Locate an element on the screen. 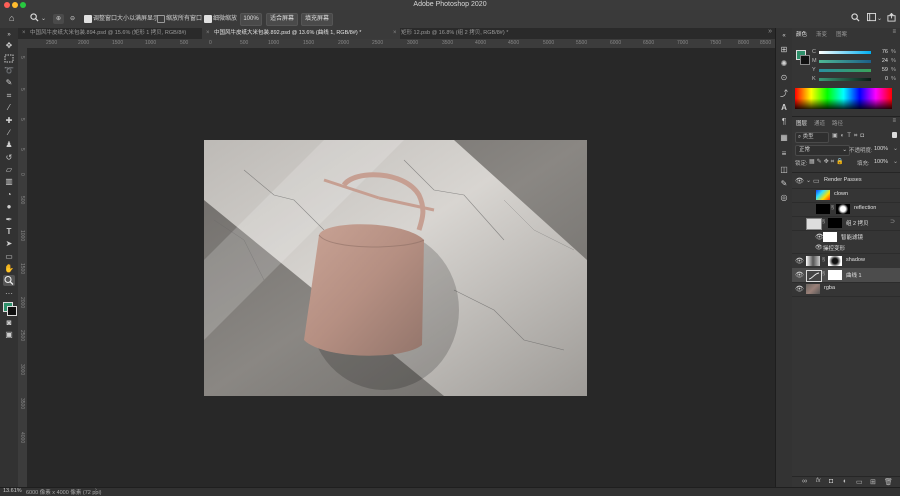 The image size is (900, 496). layer-group-render-passes: 👁 ⌄ ▭ Render Passes is located at coordinates (846, 181).